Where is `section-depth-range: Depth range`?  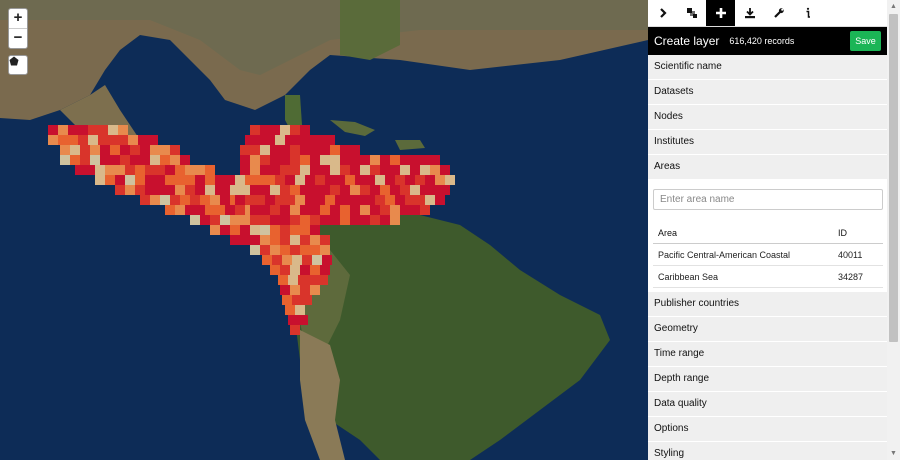 section-depth-range: Depth range is located at coordinates (767, 379).